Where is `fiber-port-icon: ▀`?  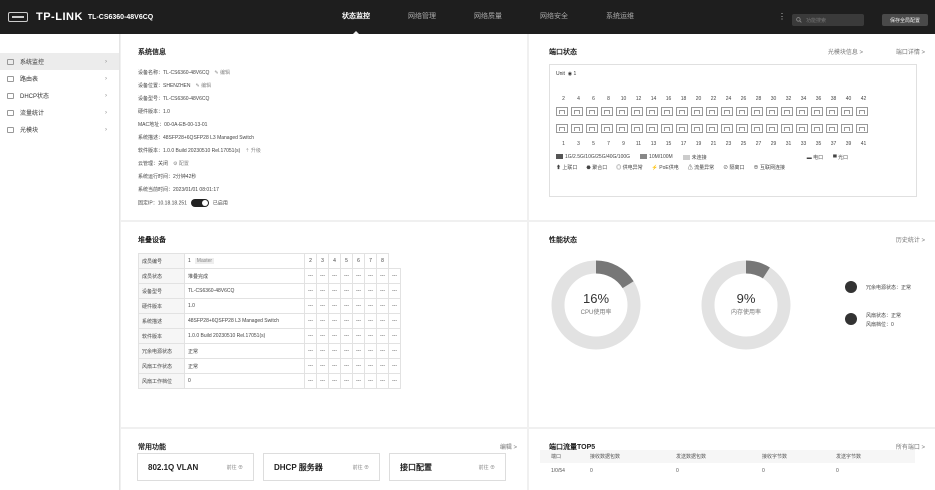 fiber-port-icon: ▀ is located at coordinates (835, 158).